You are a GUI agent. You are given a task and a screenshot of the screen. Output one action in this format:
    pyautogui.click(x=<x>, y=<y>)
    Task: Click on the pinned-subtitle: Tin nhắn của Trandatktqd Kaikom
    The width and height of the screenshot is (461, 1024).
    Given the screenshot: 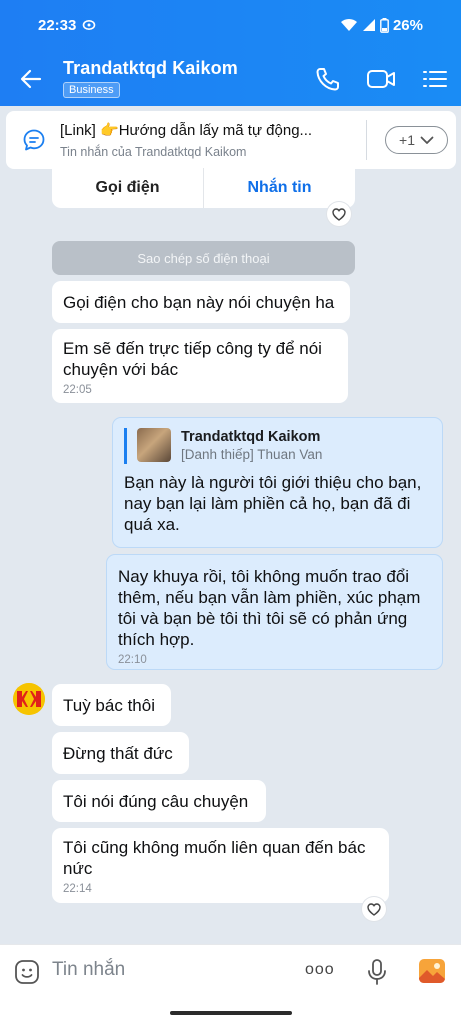 What is the action you would take?
    pyautogui.click(x=153, y=152)
    